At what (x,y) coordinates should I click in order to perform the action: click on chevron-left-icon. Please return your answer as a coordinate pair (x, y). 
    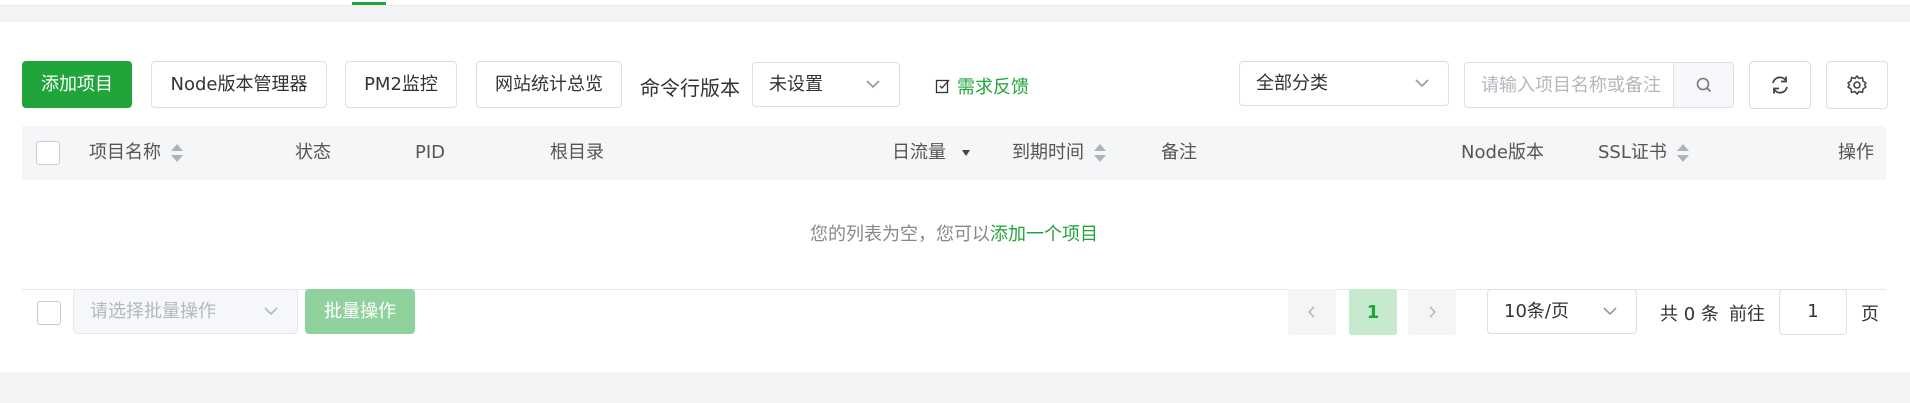
    Looking at the image, I should click on (1311, 312).